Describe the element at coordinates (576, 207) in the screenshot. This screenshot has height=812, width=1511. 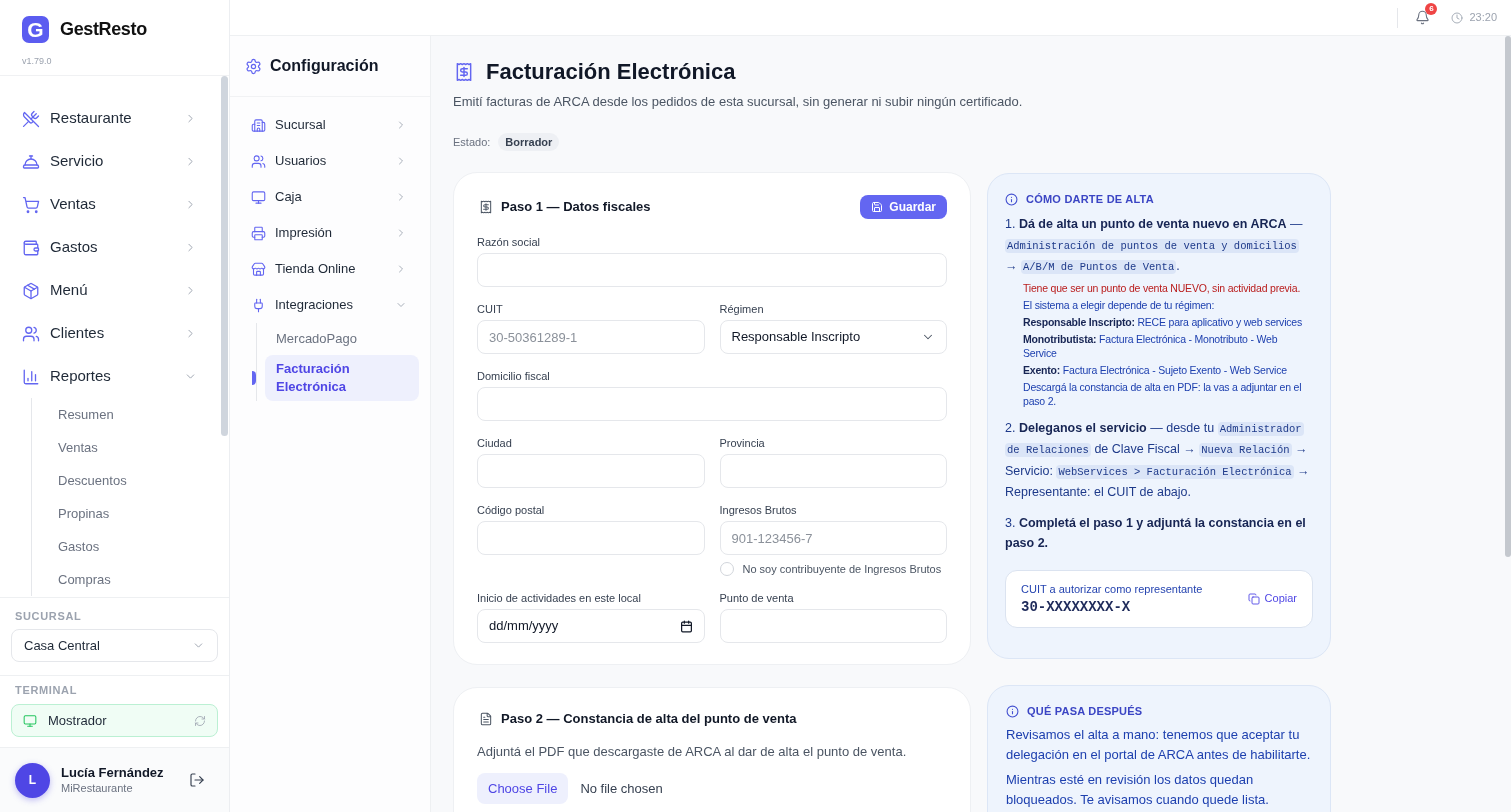
I see `card-title: Paso 1 — Datos fiscales` at that location.